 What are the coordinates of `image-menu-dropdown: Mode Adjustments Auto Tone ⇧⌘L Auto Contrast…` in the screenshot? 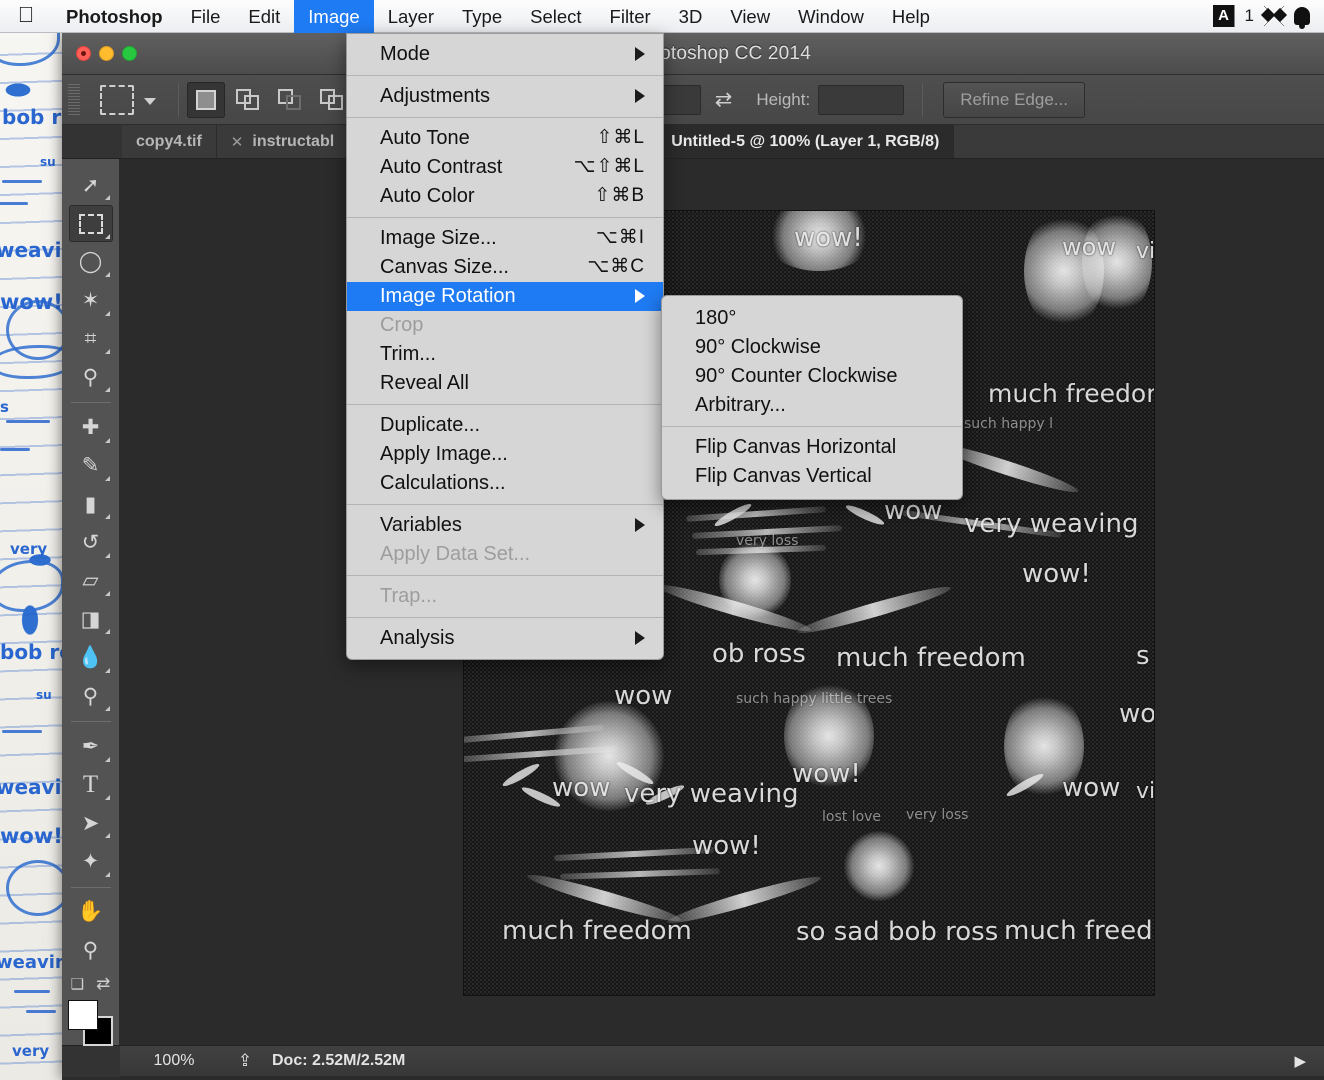 It's located at (505, 346).